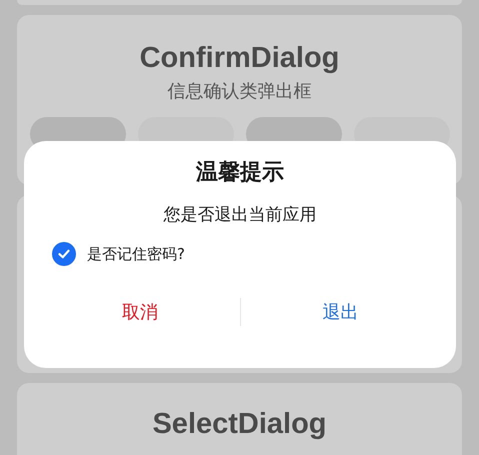 The image size is (479, 455). Describe the element at coordinates (140, 312) in the screenshot. I see `cancel-button: 取消` at that location.